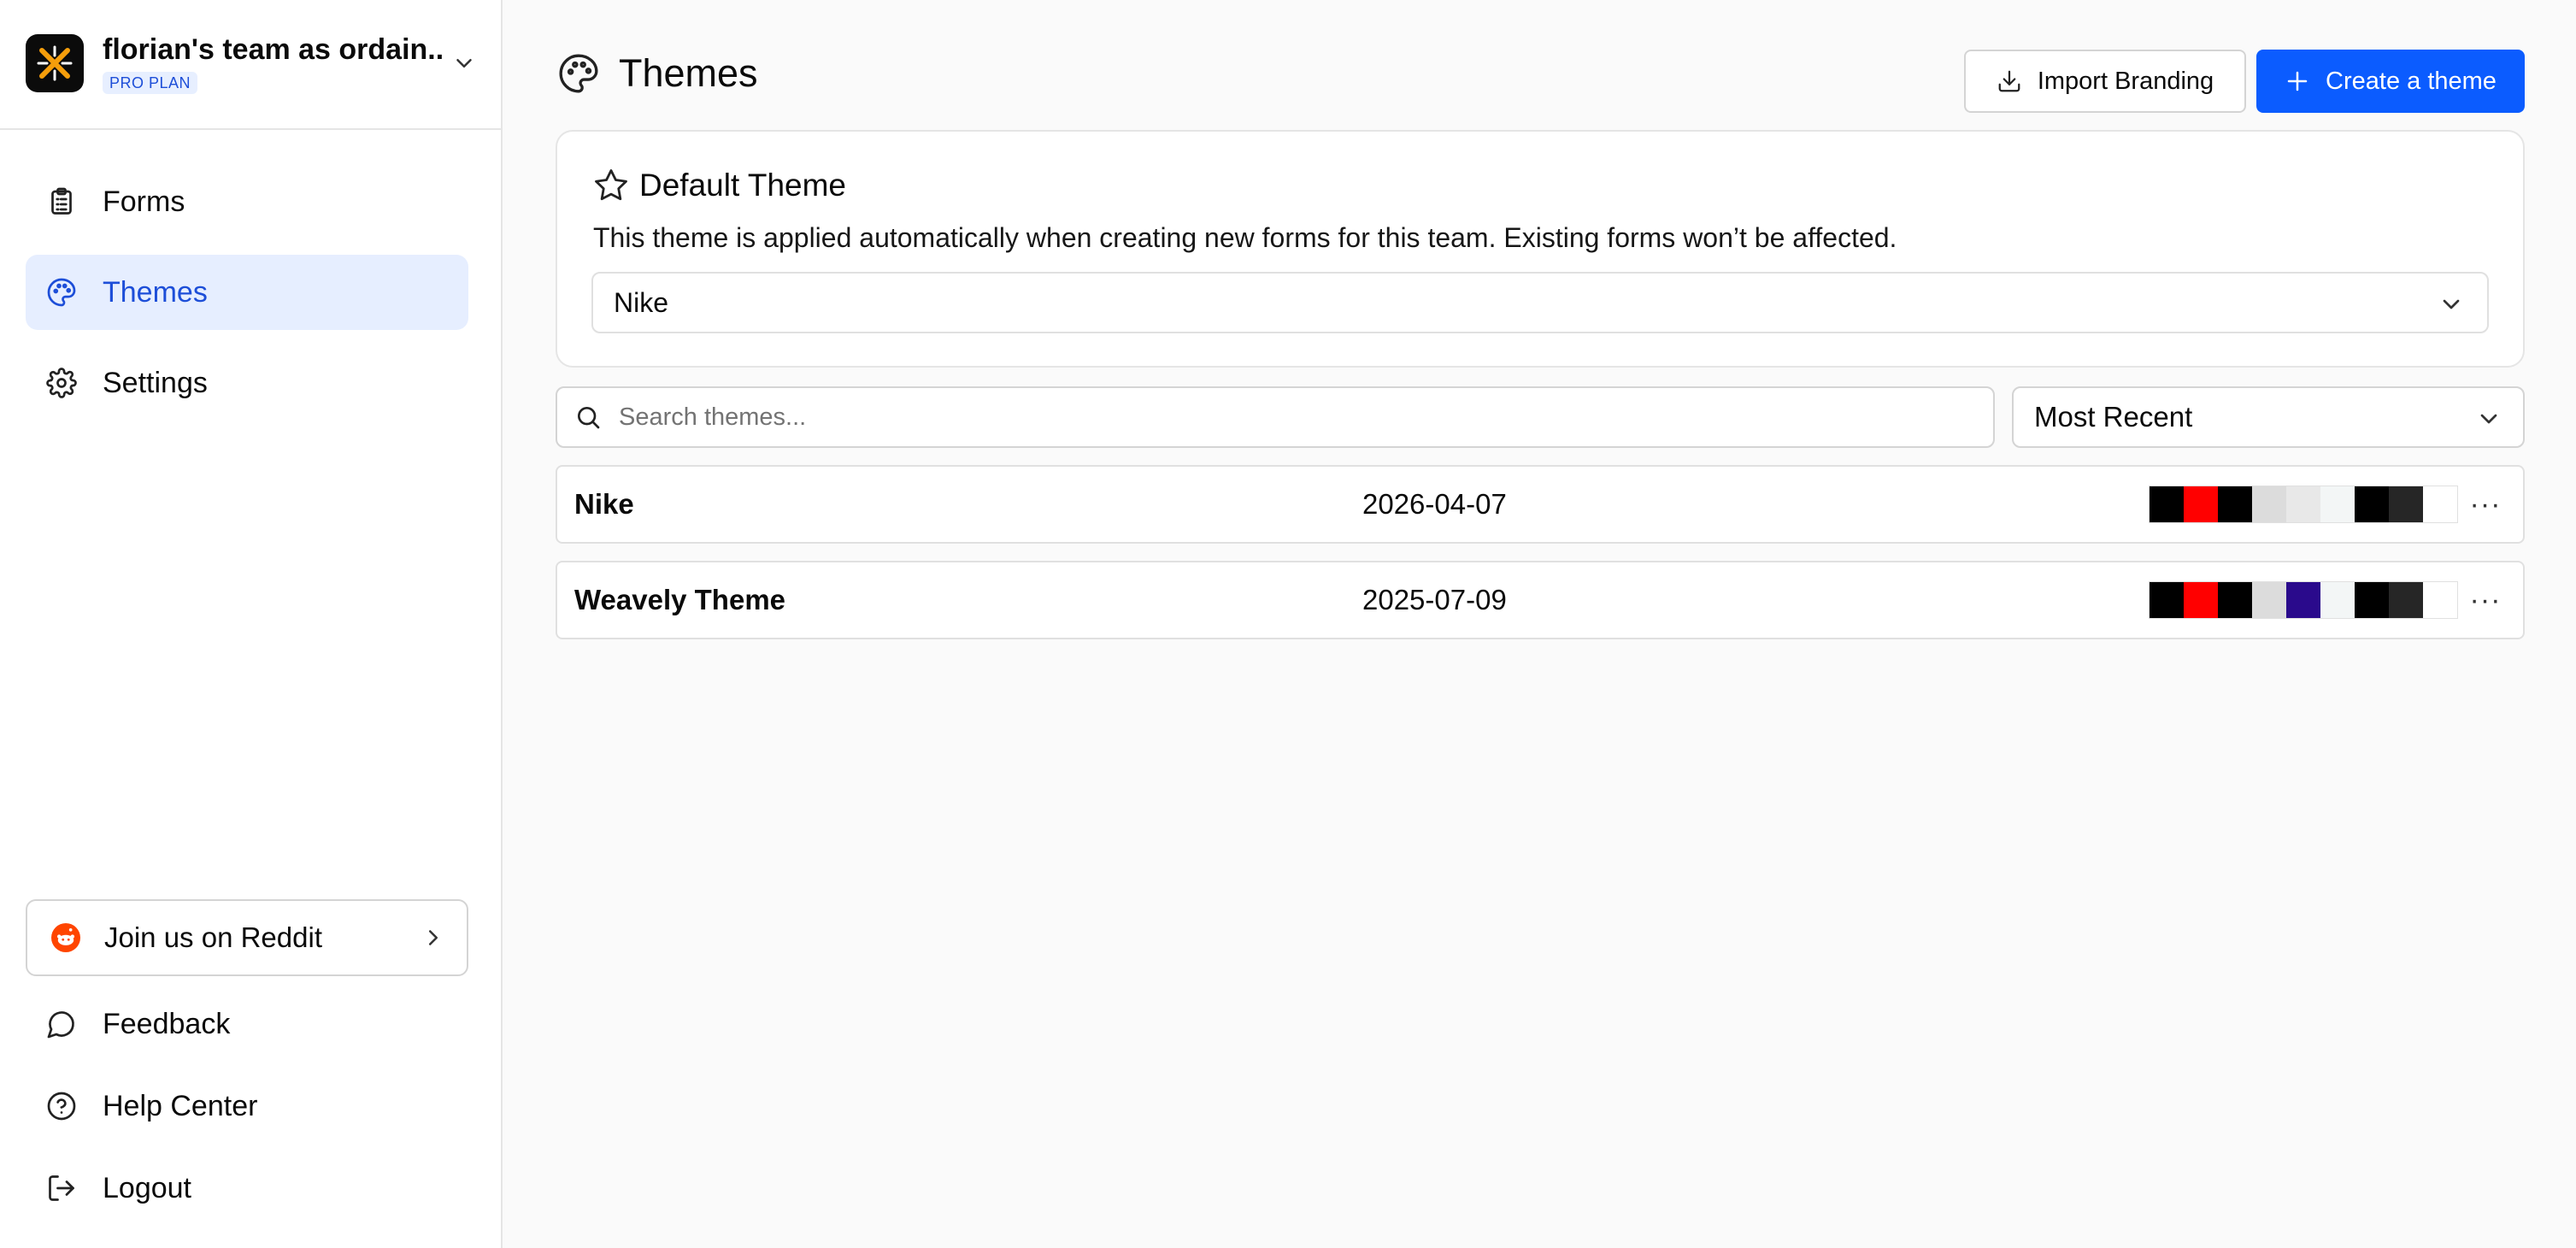  Describe the element at coordinates (247, 292) in the screenshot. I see `sidebar-item-themes: Themes` at that location.